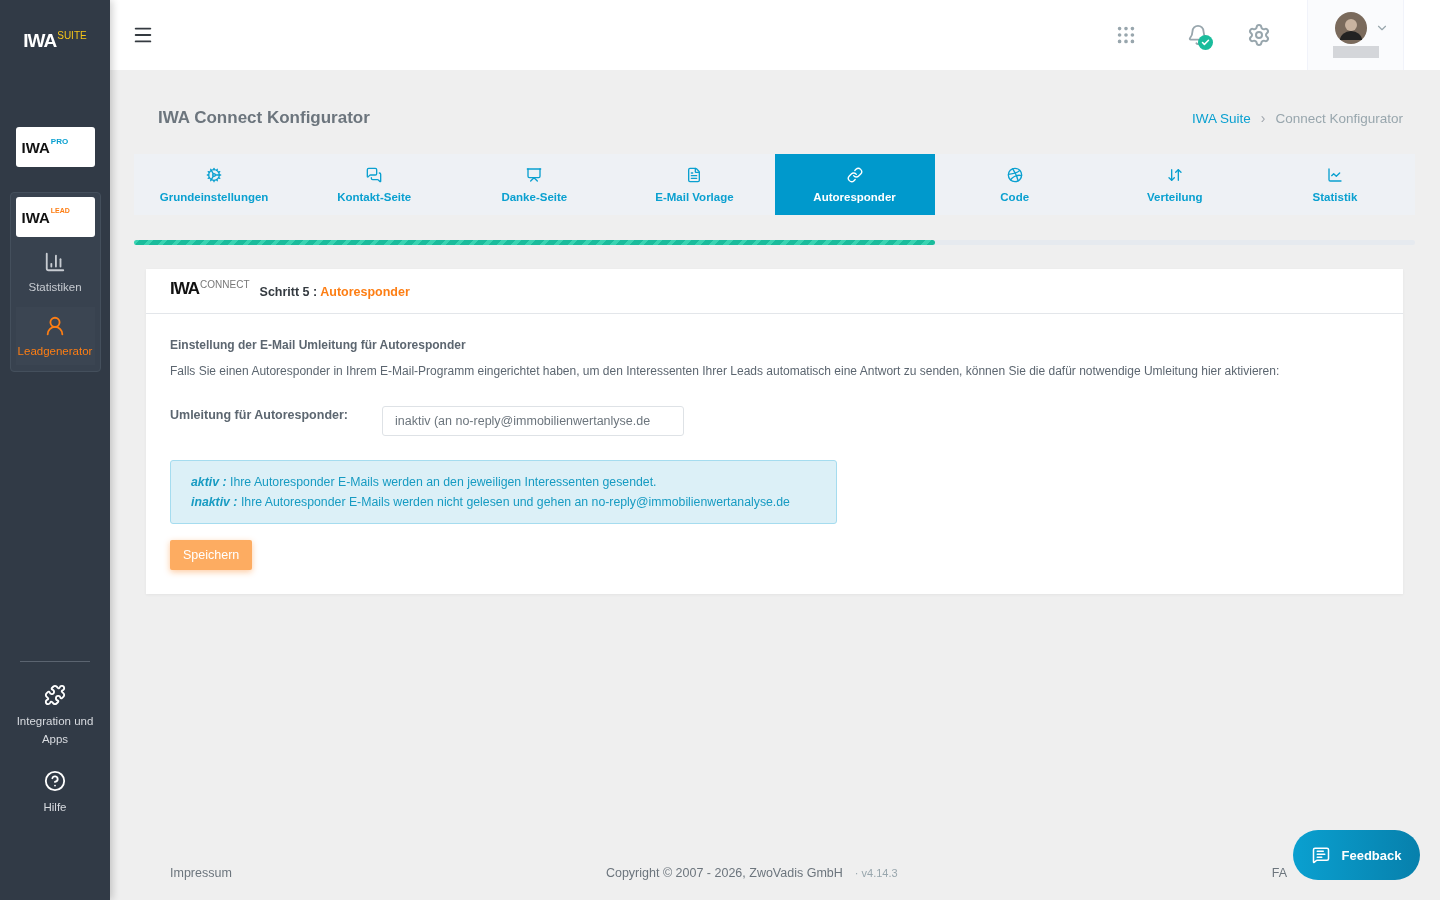  What do you see at coordinates (264, 118) in the screenshot?
I see `page-title: IWA Connect Konfigurator` at bounding box center [264, 118].